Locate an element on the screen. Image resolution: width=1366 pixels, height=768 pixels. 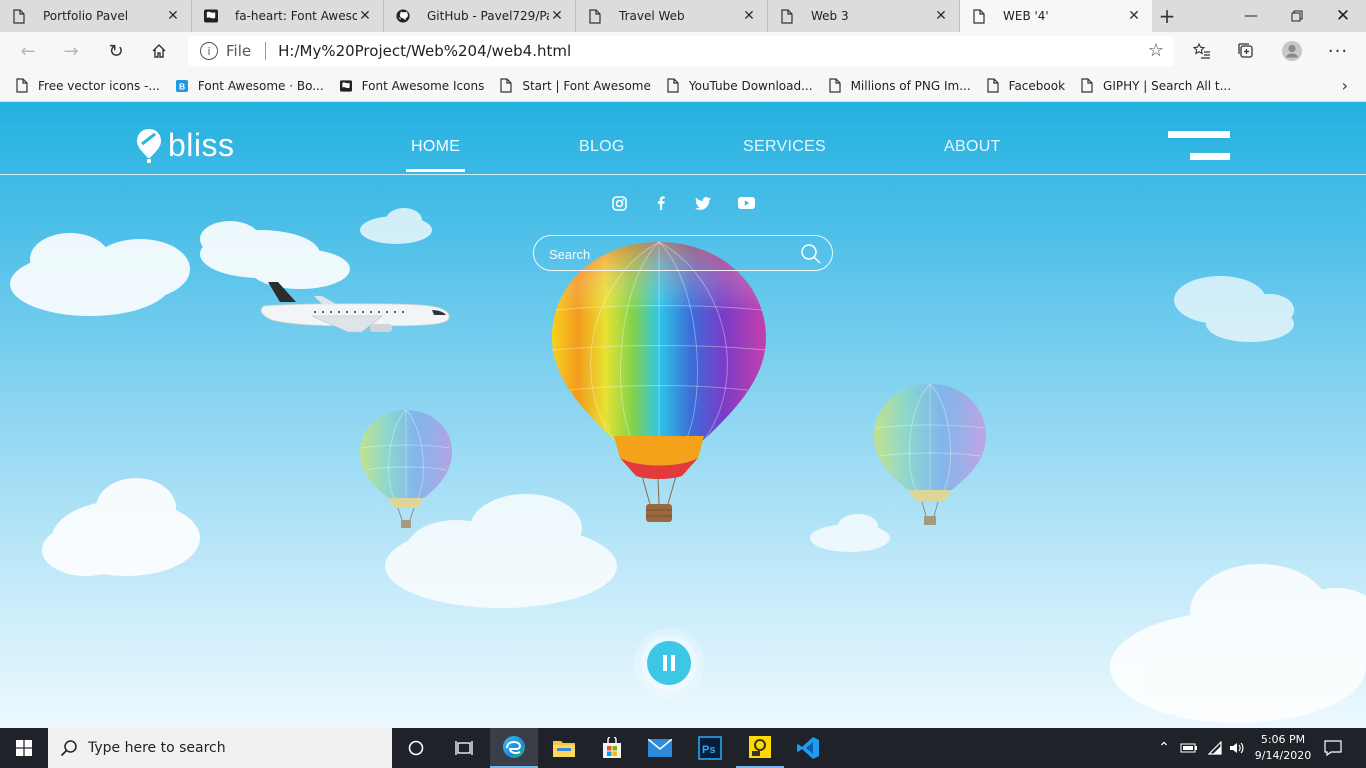
favorite-item: Facebook is located at coordinates (1026, 85).